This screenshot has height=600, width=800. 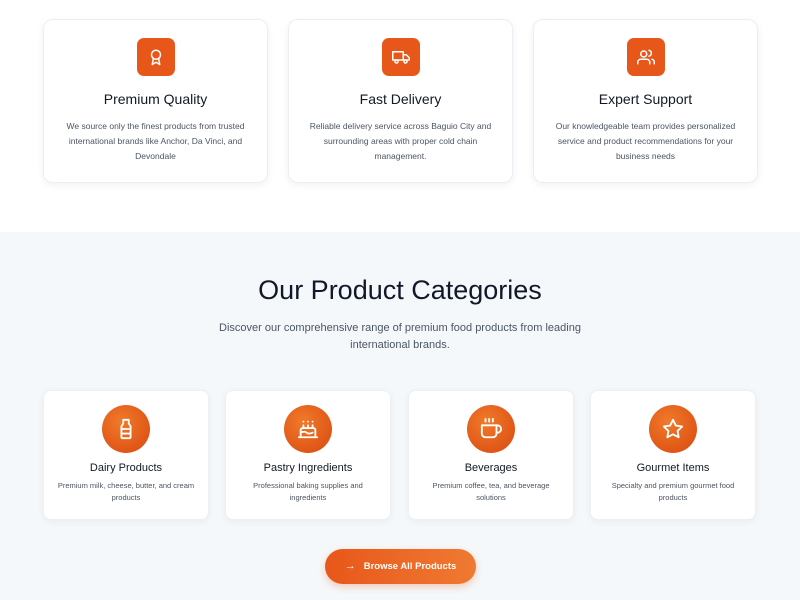 What do you see at coordinates (400, 57) in the screenshot?
I see `truck-icon` at bounding box center [400, 57].